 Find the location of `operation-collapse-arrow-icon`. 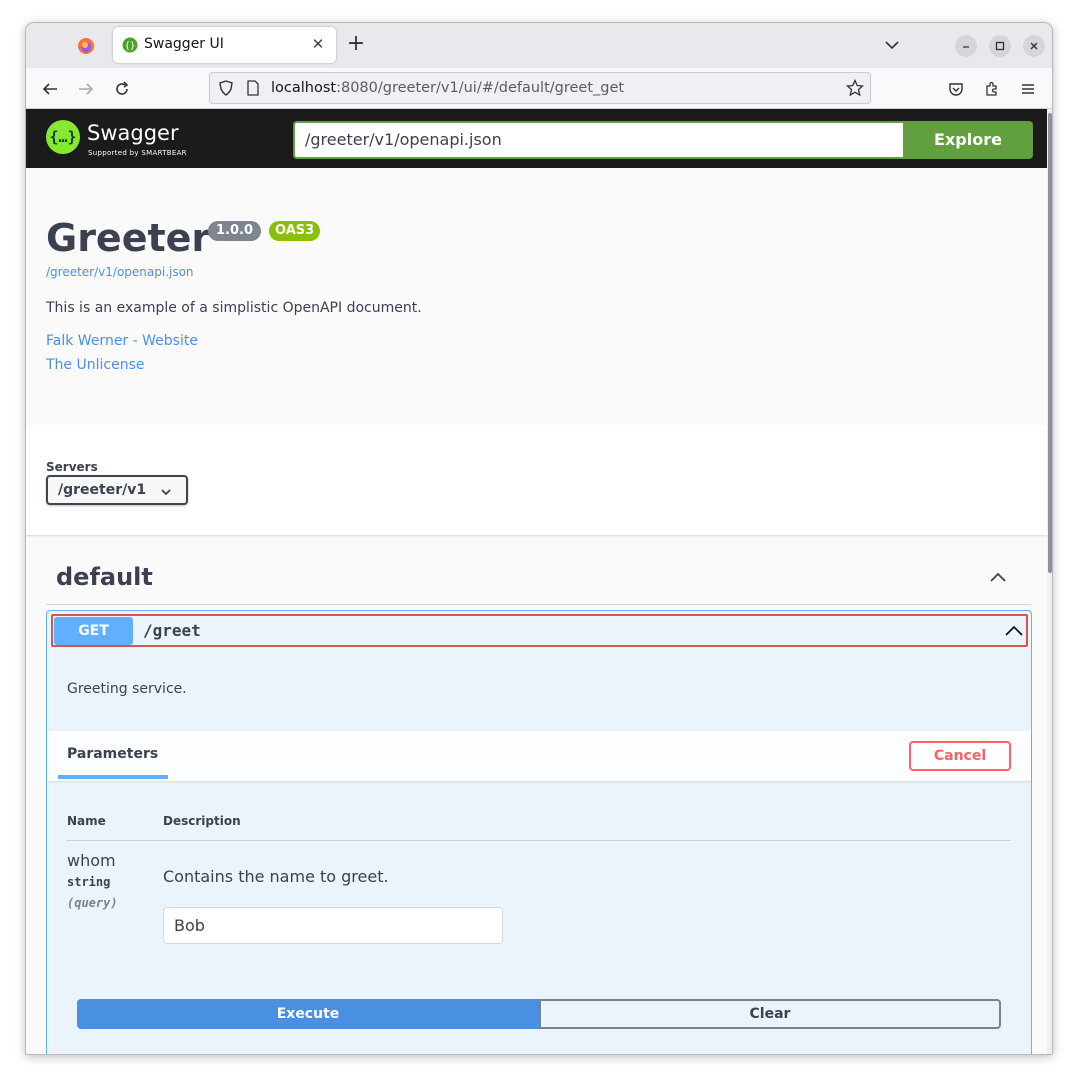

operation-collapse-arrow-icon is located at coordinates (1014, 631).